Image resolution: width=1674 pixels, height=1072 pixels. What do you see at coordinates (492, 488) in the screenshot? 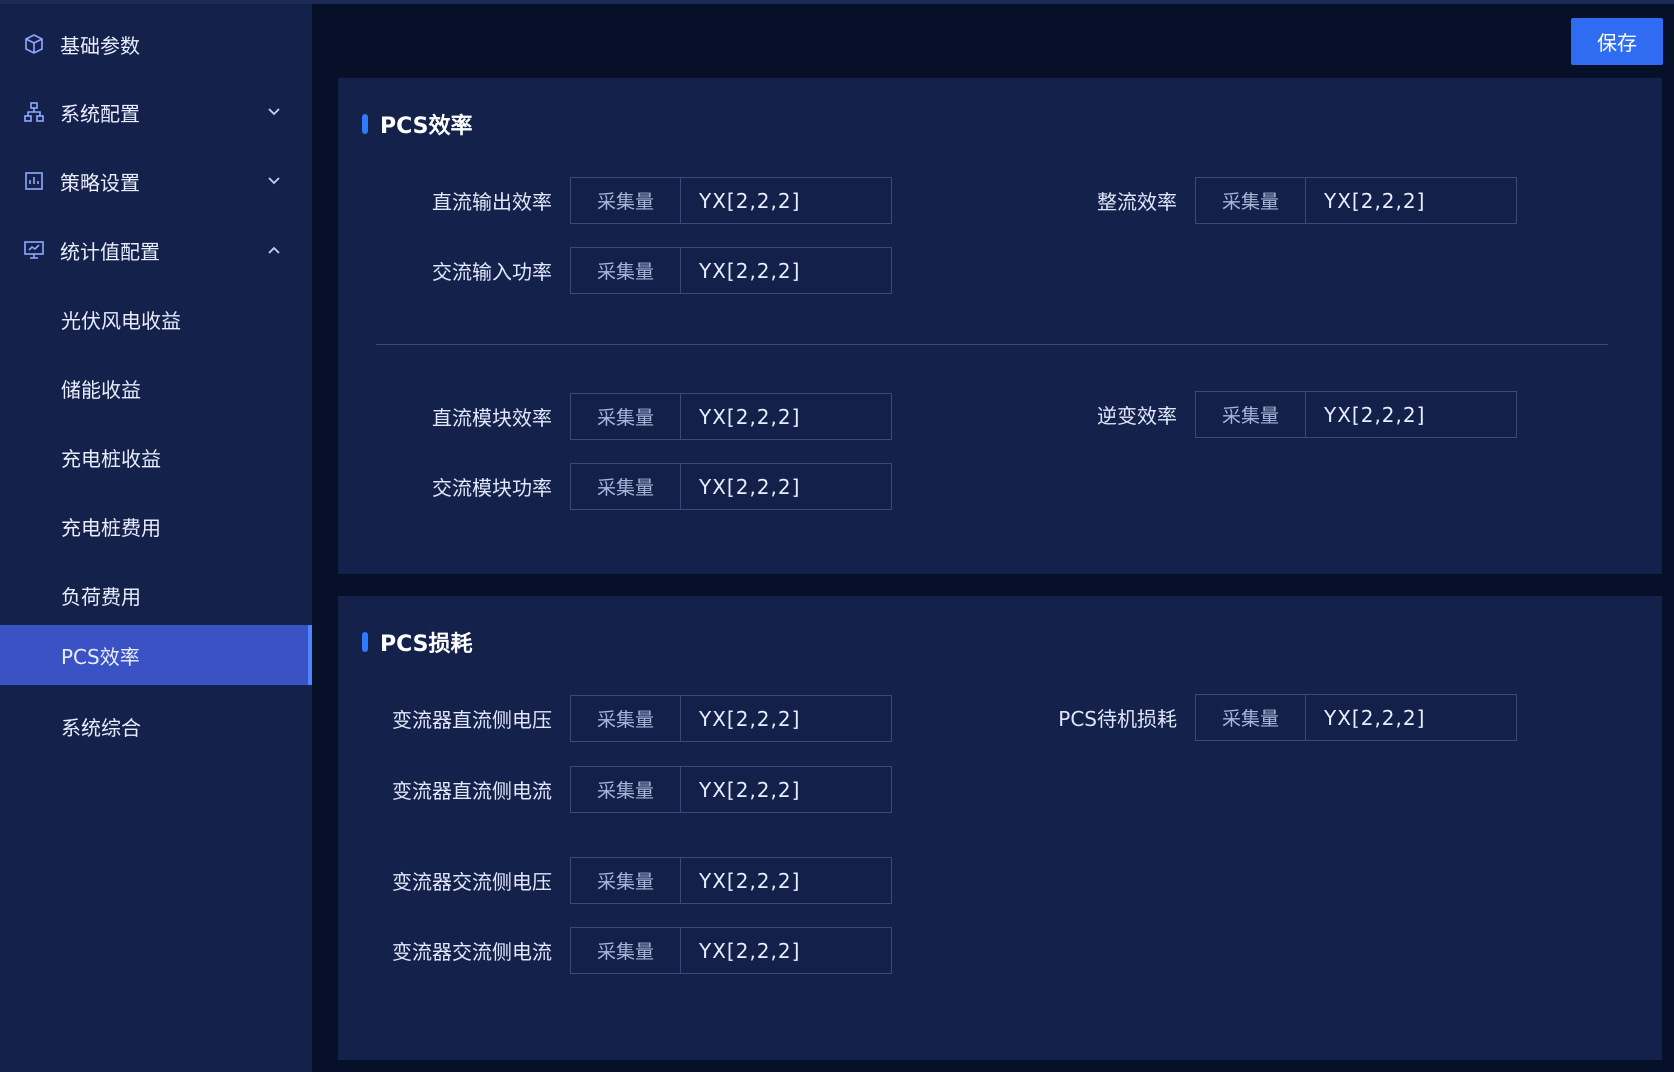
I see `field-label: 交流模块功率` at bounding box center [492, 488].